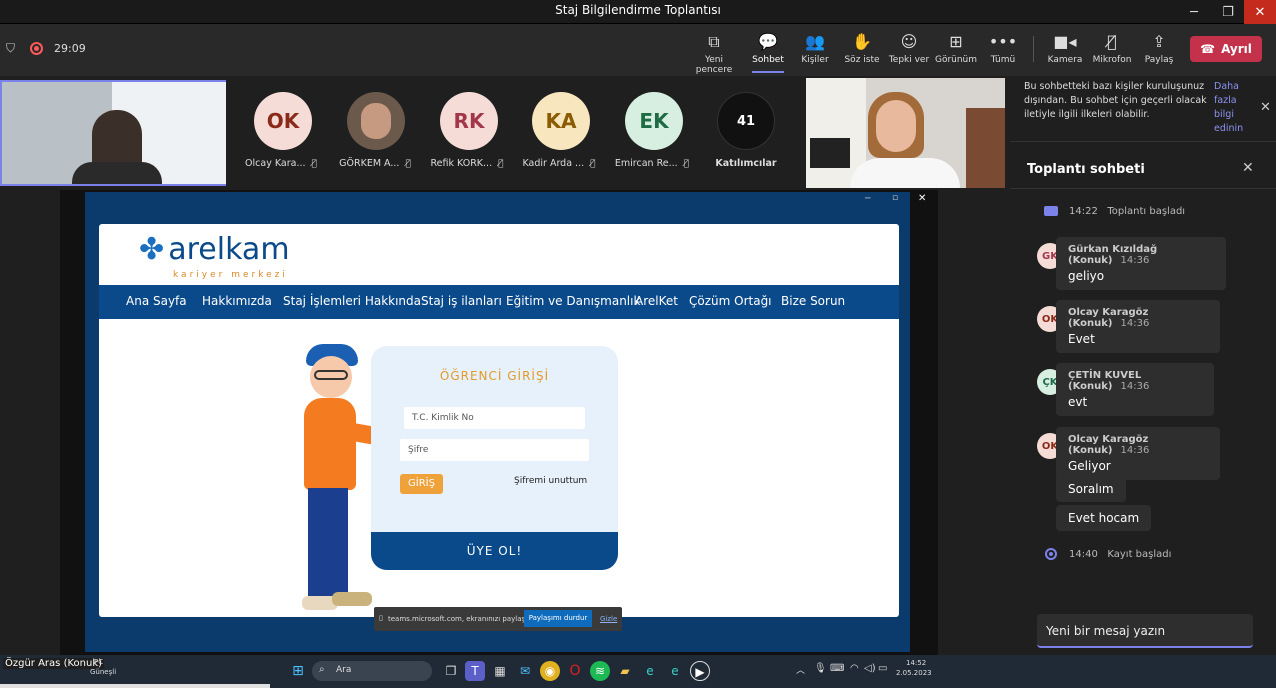  Describe the element at coordinates (372, 671) in the screenshot. I see `taskbar-search: ⌕ Ara` at that location.